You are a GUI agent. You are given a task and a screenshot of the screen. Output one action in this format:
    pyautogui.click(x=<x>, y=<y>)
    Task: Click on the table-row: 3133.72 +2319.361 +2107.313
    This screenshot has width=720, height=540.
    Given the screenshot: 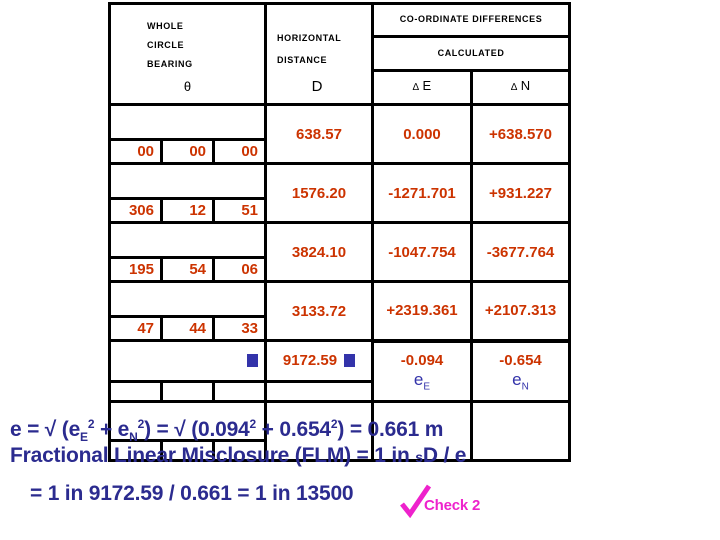 What is the action you would take?
    pyautogui.click(x=340, y=311)
    